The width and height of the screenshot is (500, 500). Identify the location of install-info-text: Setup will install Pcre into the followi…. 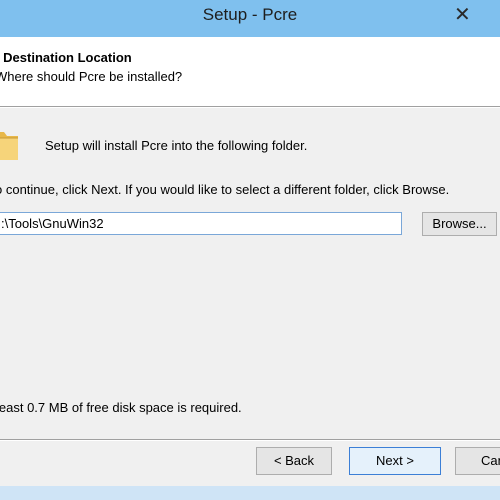
(176, 145).